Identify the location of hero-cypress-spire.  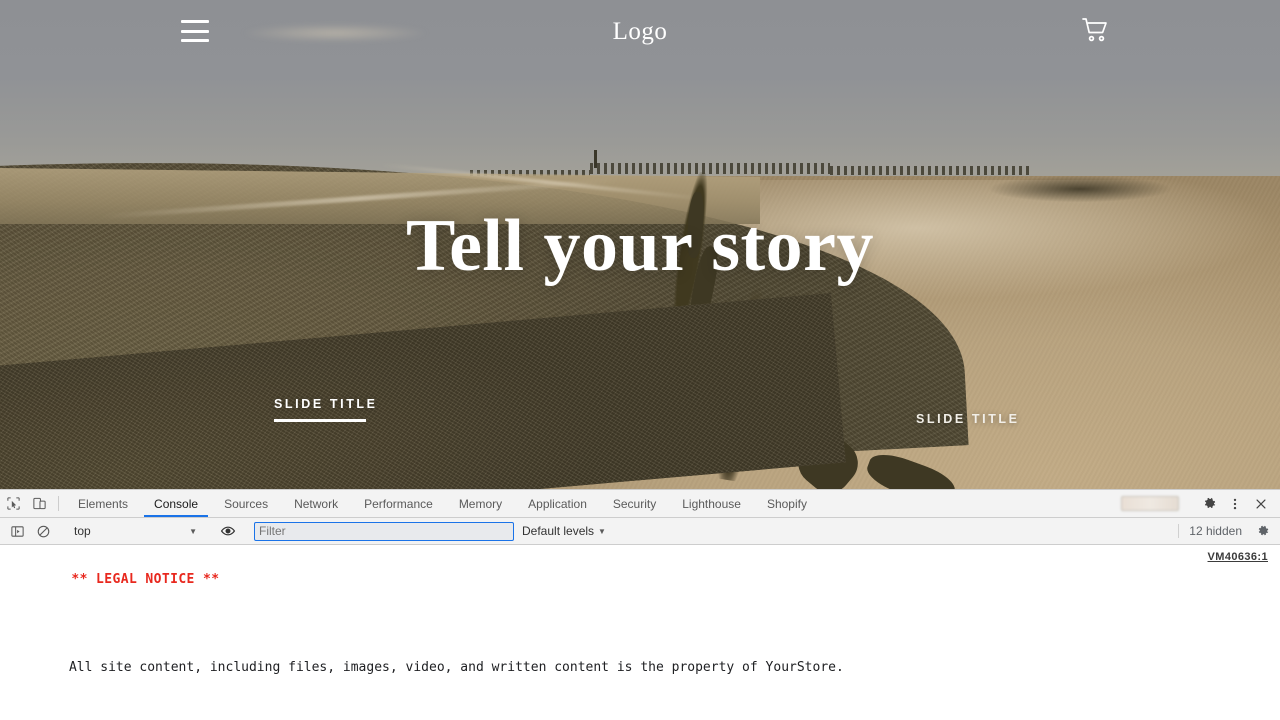
(595, 159).